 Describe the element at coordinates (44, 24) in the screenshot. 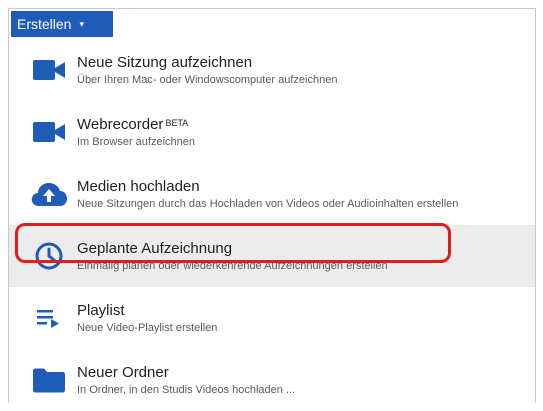

I see `create-button-label: Erstellen` at that location.